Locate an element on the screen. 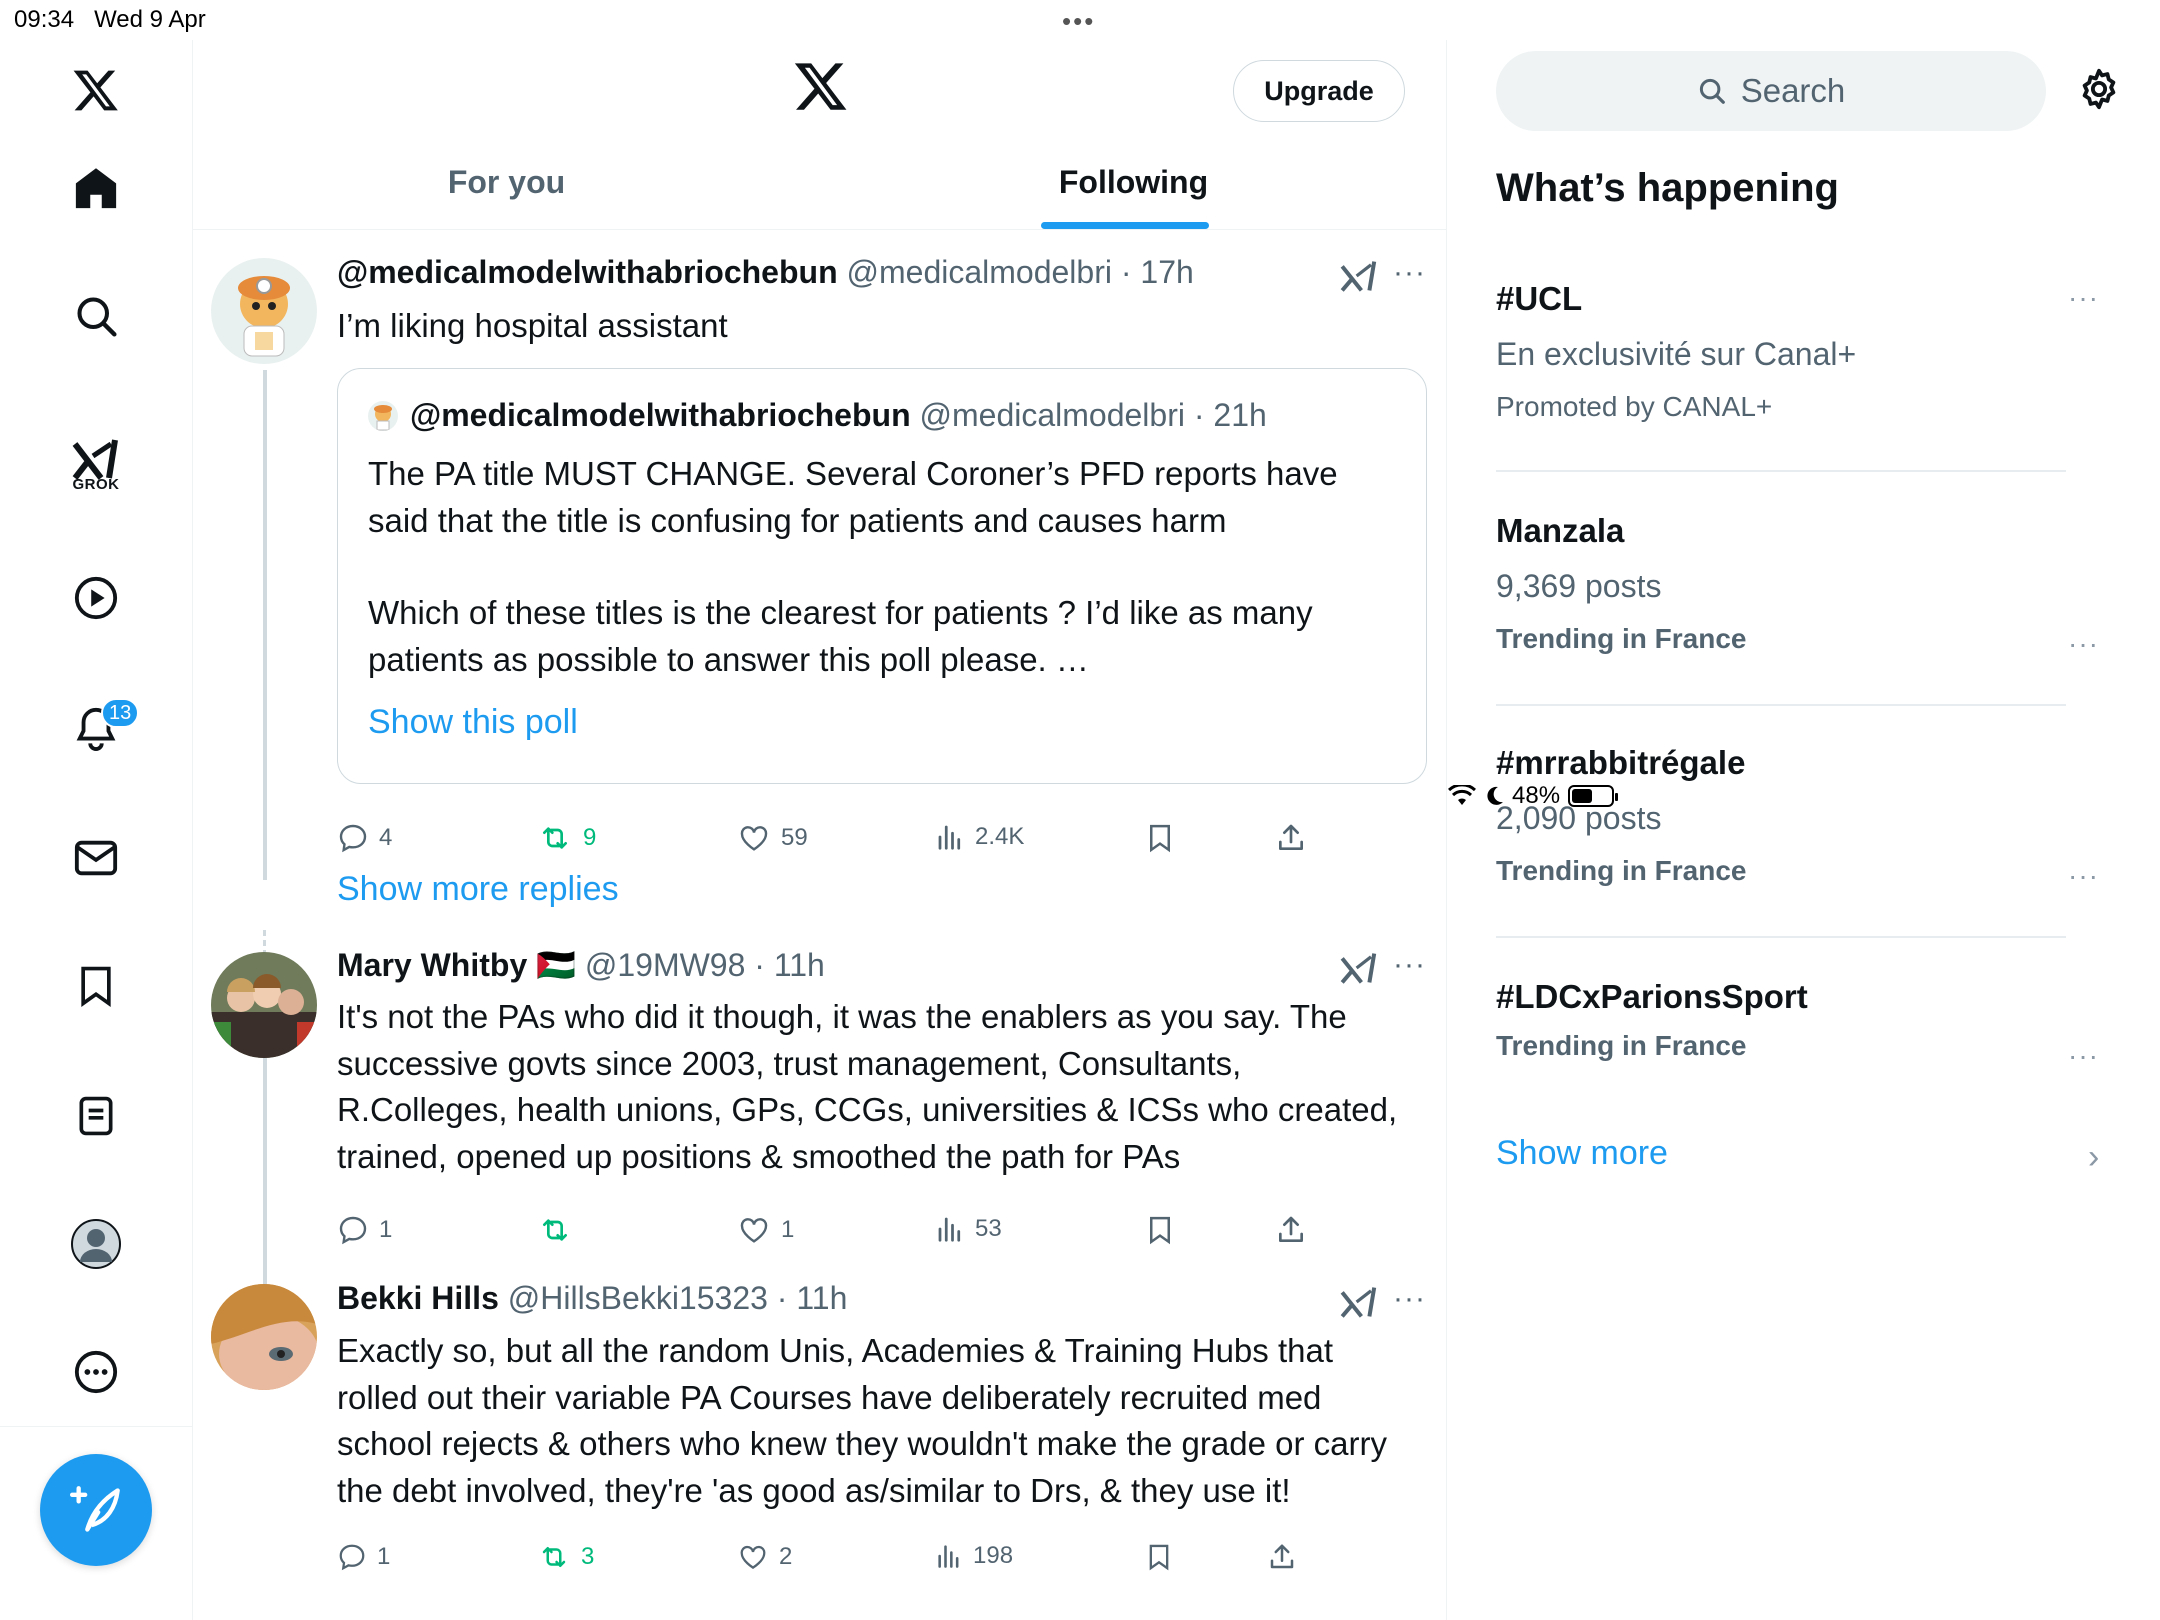 This screenshot has height=1620, width=2160. compose-icon is located at coordinates (95, 1509).